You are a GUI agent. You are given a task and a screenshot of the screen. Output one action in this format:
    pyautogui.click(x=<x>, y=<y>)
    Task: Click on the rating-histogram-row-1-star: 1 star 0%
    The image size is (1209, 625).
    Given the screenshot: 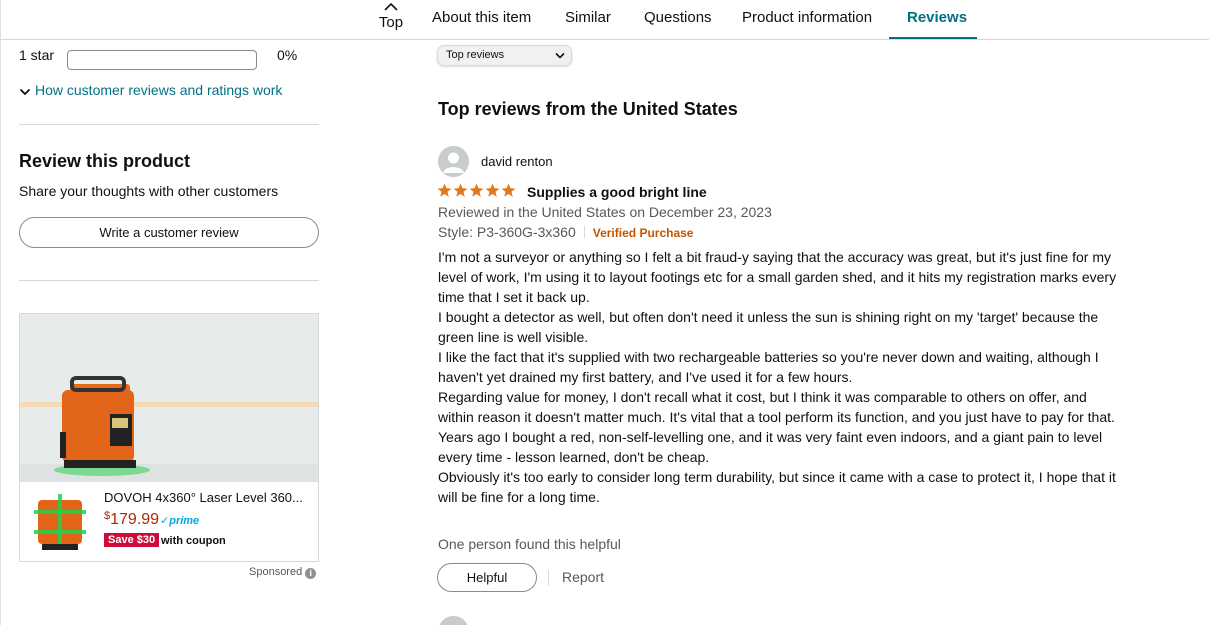 What is the action you would take?
    pyautogui.click(x=169, y=58)
    